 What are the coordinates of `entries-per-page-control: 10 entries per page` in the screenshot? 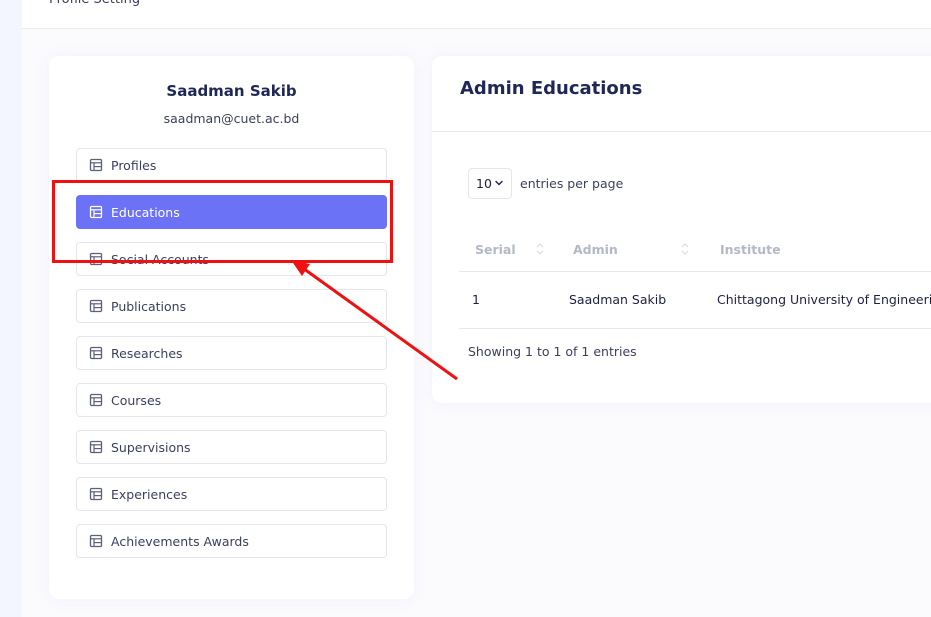 It's located at (545, 183).